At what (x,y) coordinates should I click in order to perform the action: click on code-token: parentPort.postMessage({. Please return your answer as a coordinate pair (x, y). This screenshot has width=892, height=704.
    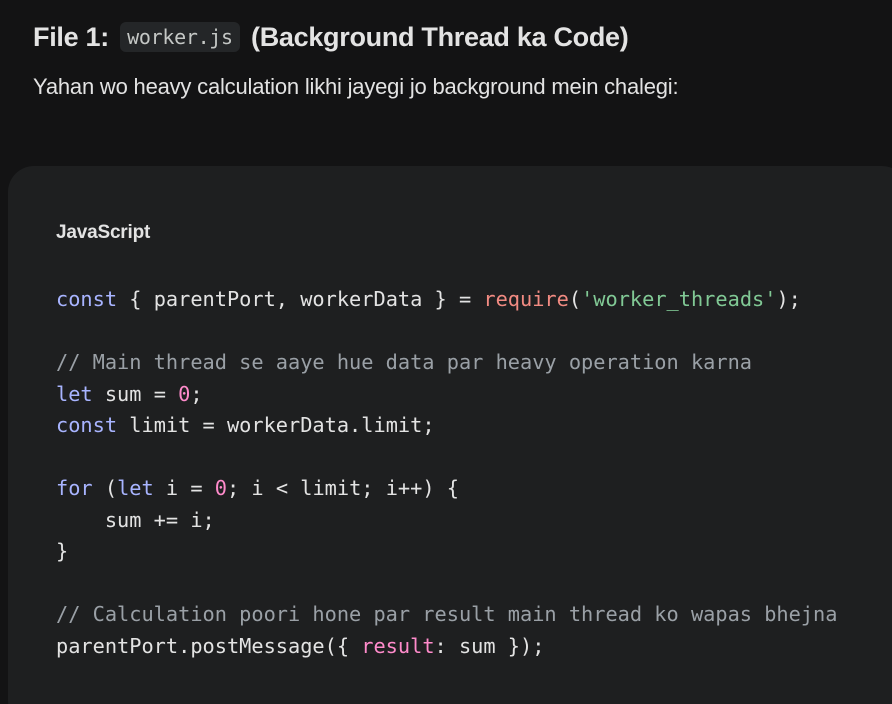
    Looking at the image, I should click on (209, 645).